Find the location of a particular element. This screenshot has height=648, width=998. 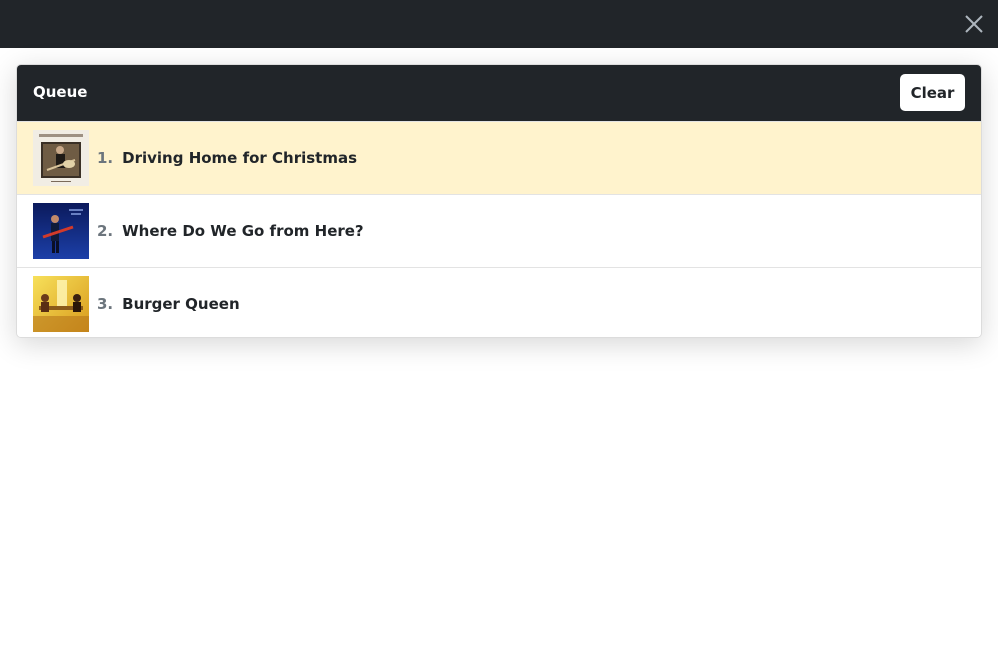

item-title: Driving Home for Christmas is located at coordinates (240, 158).